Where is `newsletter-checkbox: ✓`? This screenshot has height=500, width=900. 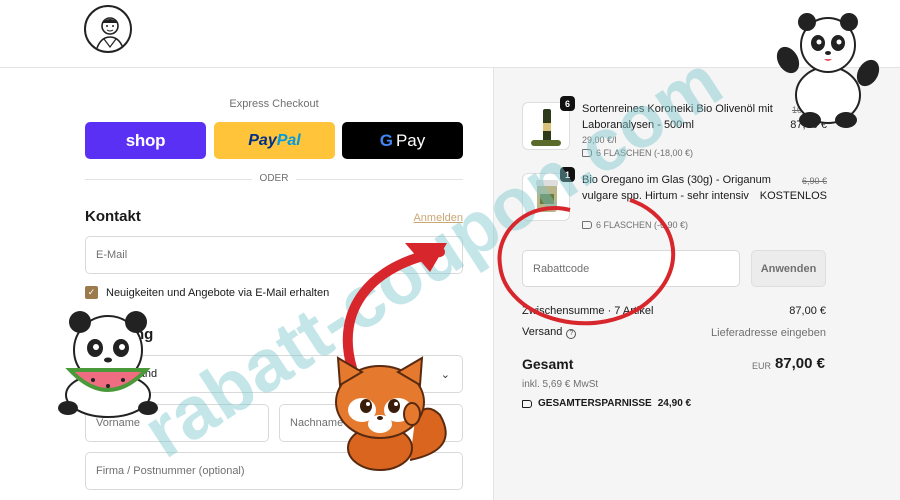 newsletter-checkbox: ✓ is located at coordinates (91, 292).